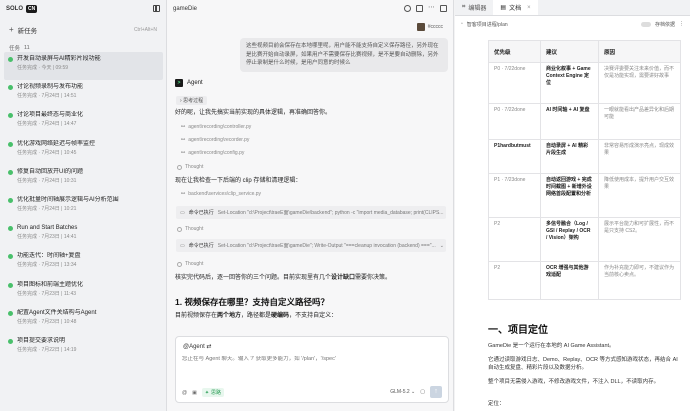 This screenshot has height=411, width=690. I want to click on new-task-button: + 新任务 Ctrl+Alt+N, so click(83, 29).